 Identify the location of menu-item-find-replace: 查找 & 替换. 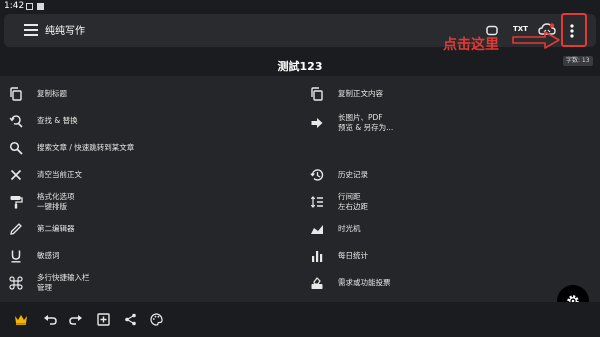
(39, 121).